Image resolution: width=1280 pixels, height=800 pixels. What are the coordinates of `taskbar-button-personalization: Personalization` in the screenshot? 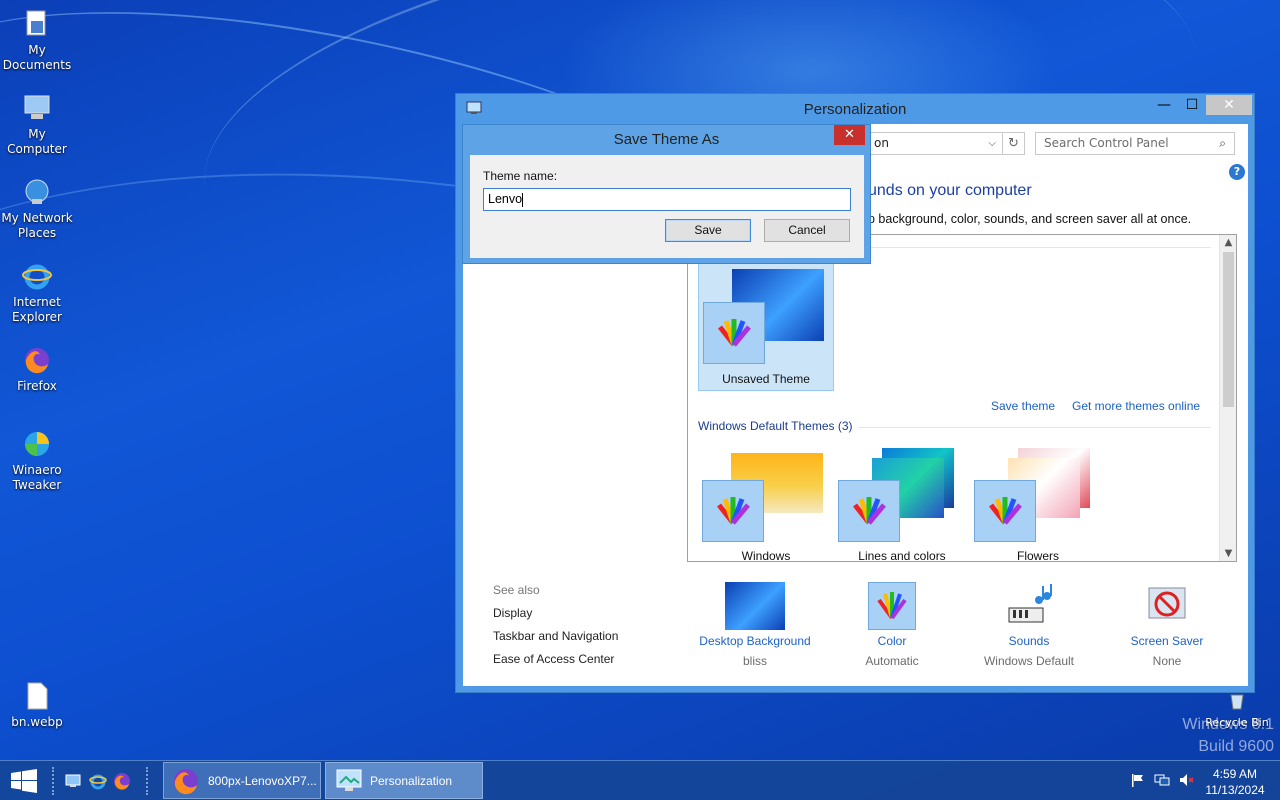 It's located at (404, 780).